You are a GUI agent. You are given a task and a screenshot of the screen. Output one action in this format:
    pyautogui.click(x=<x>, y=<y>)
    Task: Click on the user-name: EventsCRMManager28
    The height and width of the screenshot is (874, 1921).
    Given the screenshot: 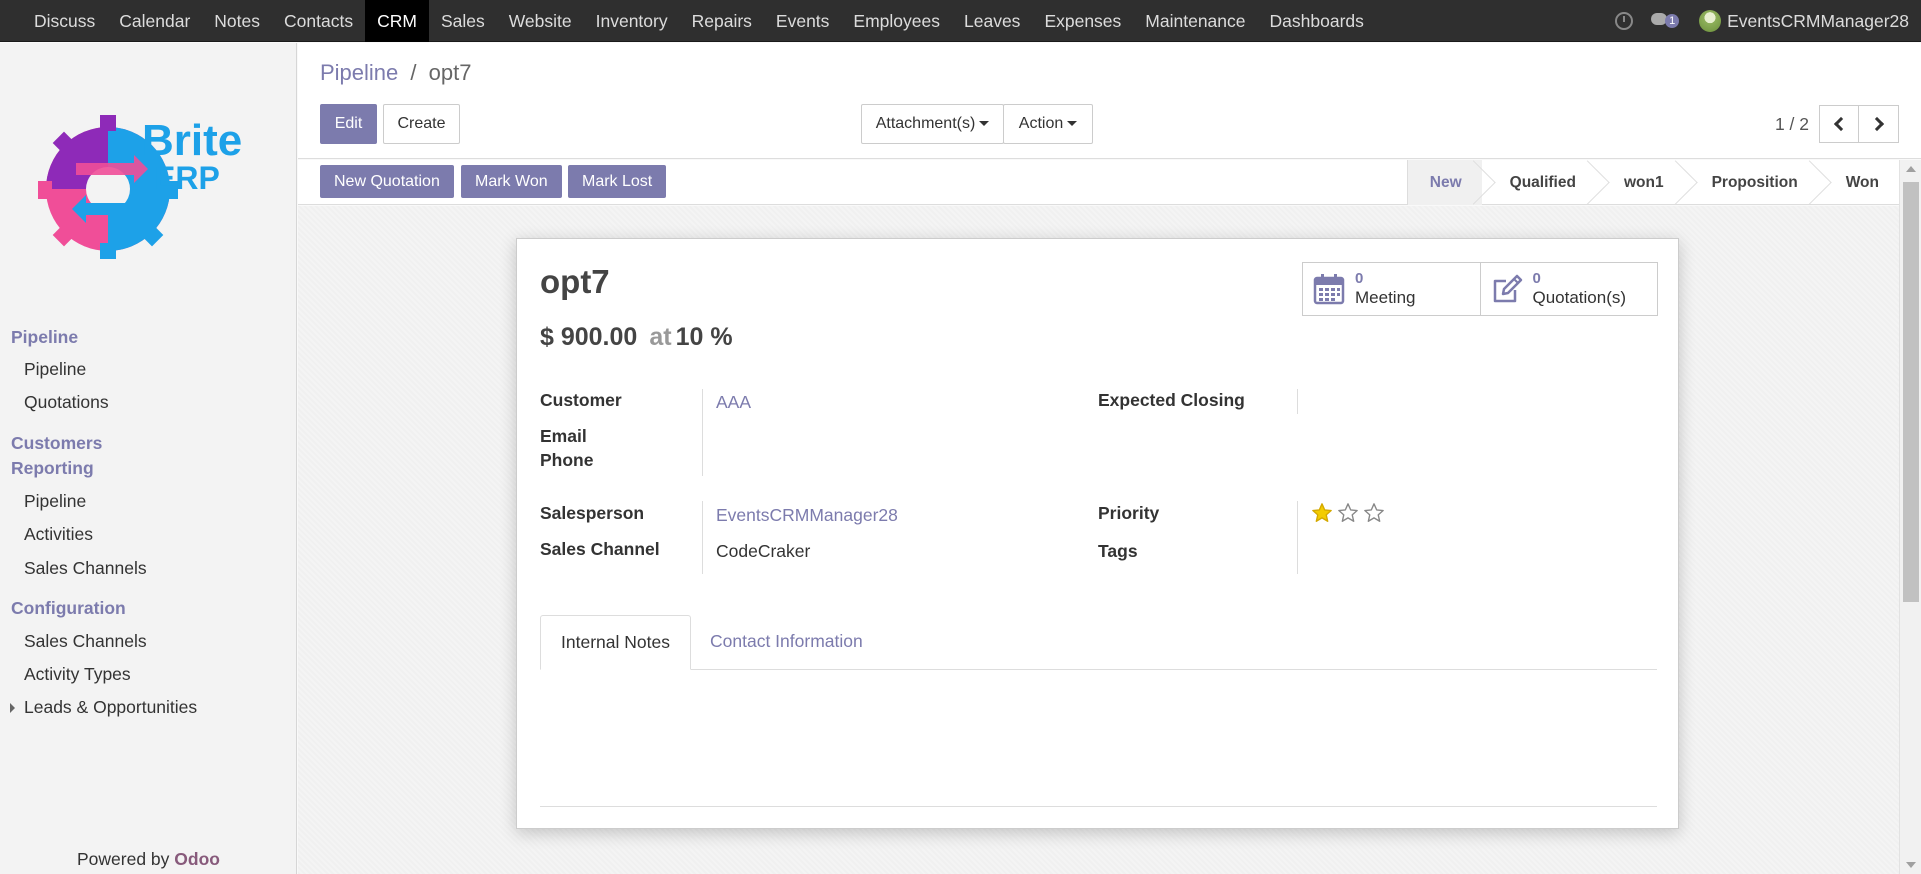 What is the action you would take?
    pyautogui.click(x=1818, y=20)
    